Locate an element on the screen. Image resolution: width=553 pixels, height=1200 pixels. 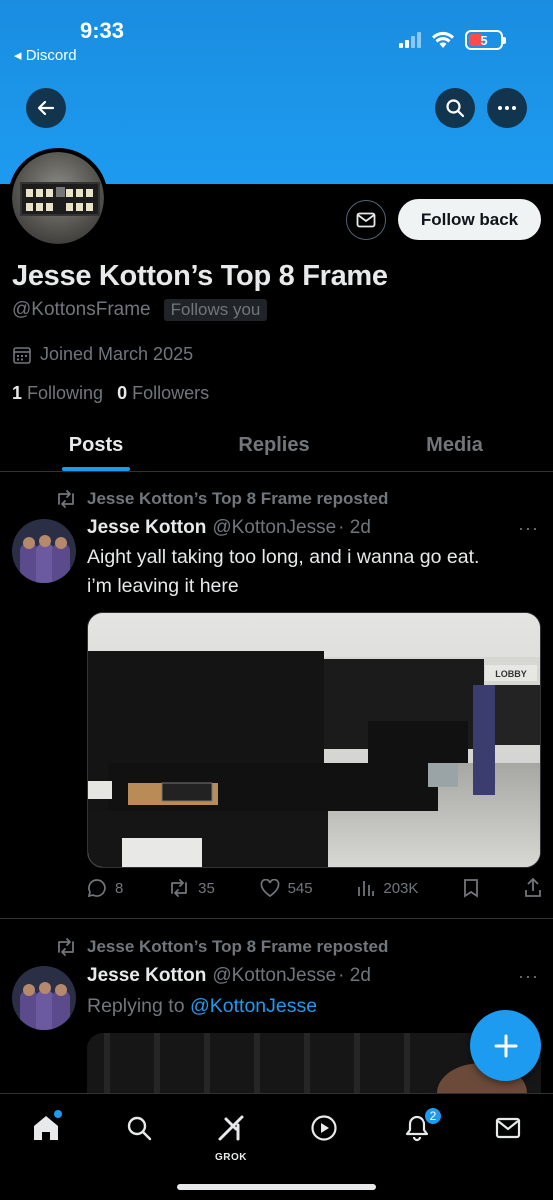
views-count: 203K is located at coordinates (401, 888).